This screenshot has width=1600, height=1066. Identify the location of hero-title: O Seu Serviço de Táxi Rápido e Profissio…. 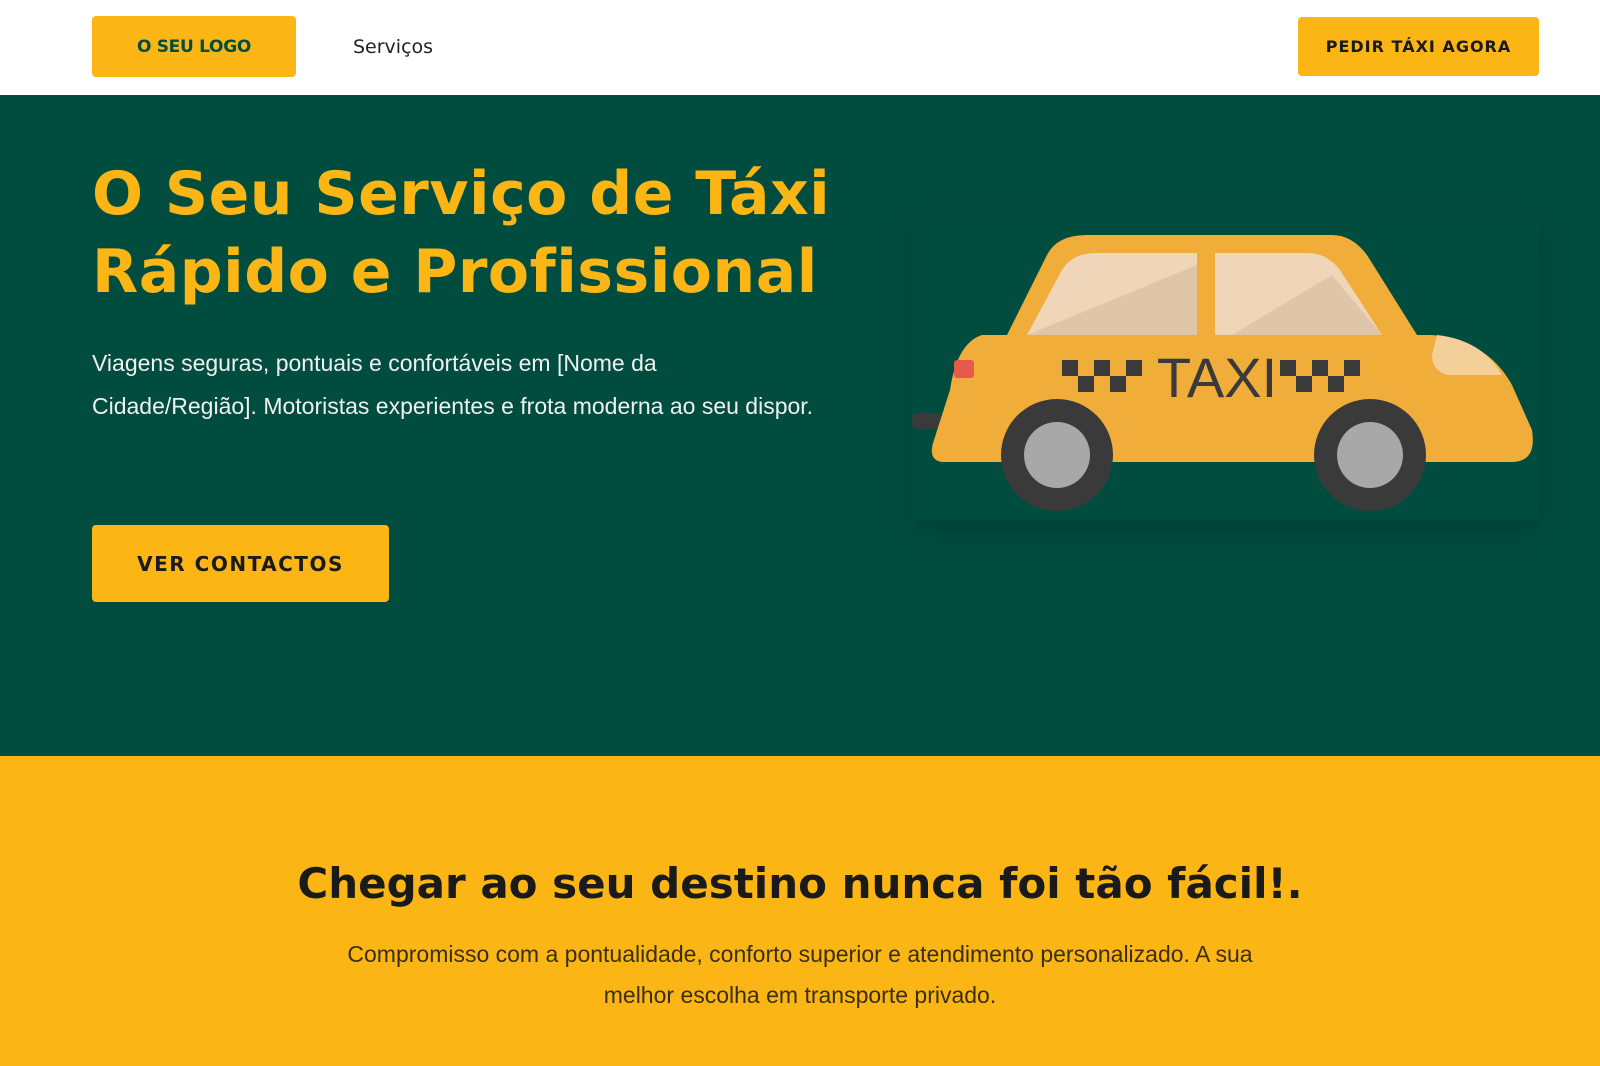
(472, 233).